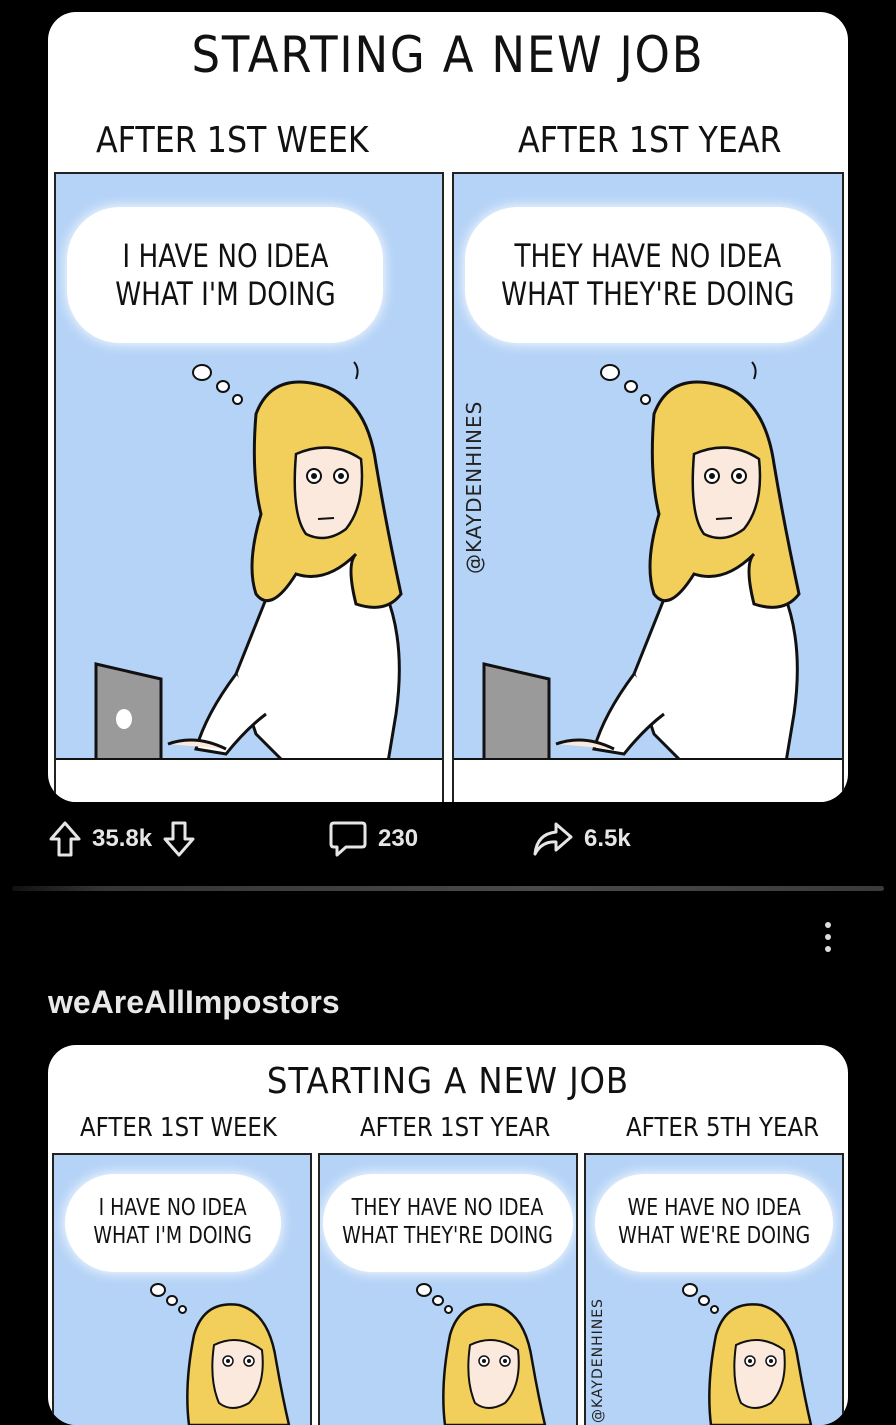 This screenshot has width=896, height=1425. What do you see at coordinates (182, 1289) in the screenshot?
I see `comic-panel-1: I HAVE NO IDEA WHAT I'M DOING` at bounding box center [182, 1289].